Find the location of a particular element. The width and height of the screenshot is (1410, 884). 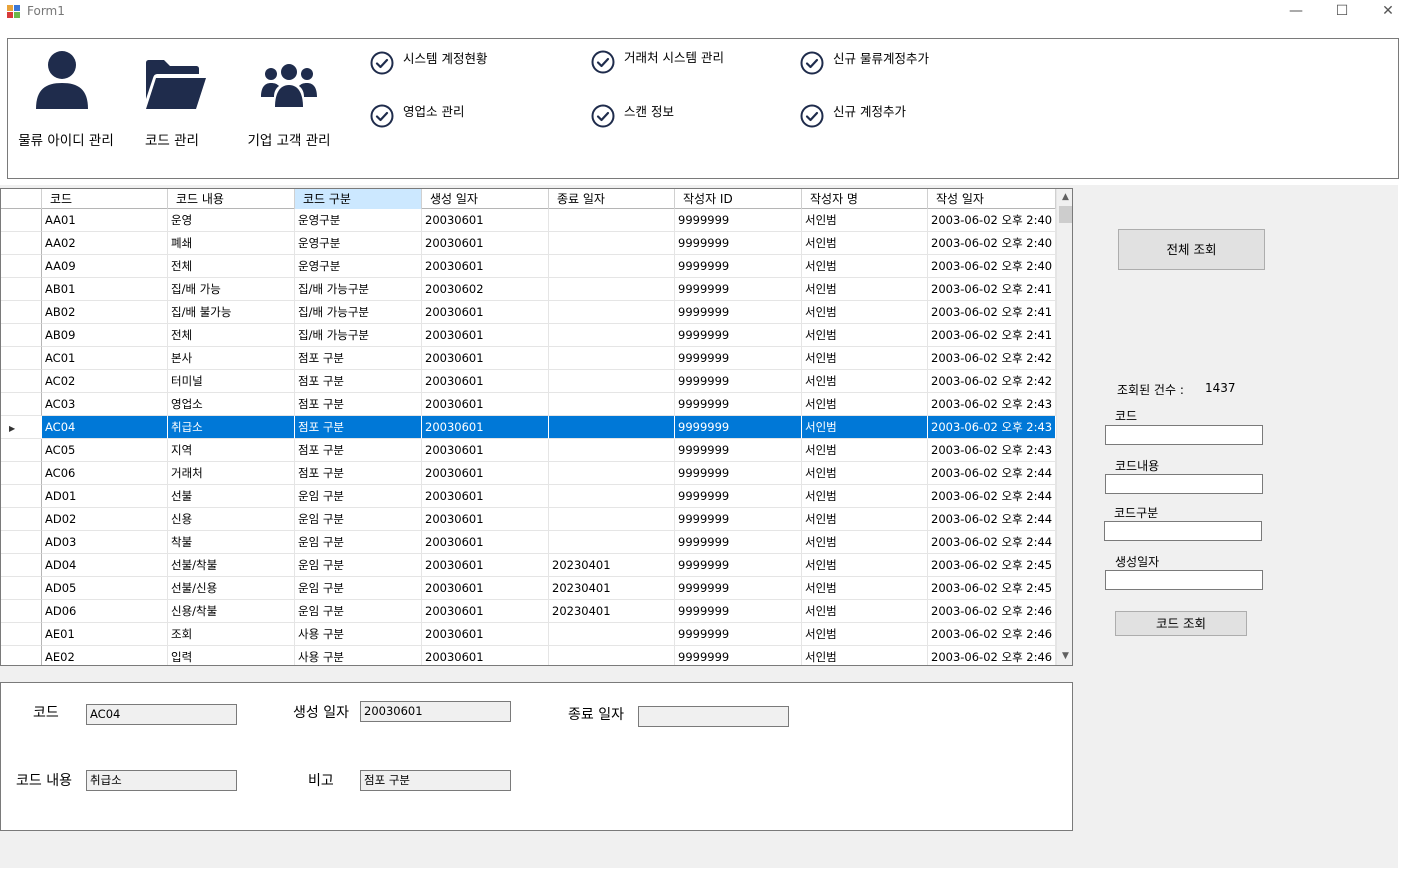

column-header: 종료 일자 is located at coordinates (612, 199).